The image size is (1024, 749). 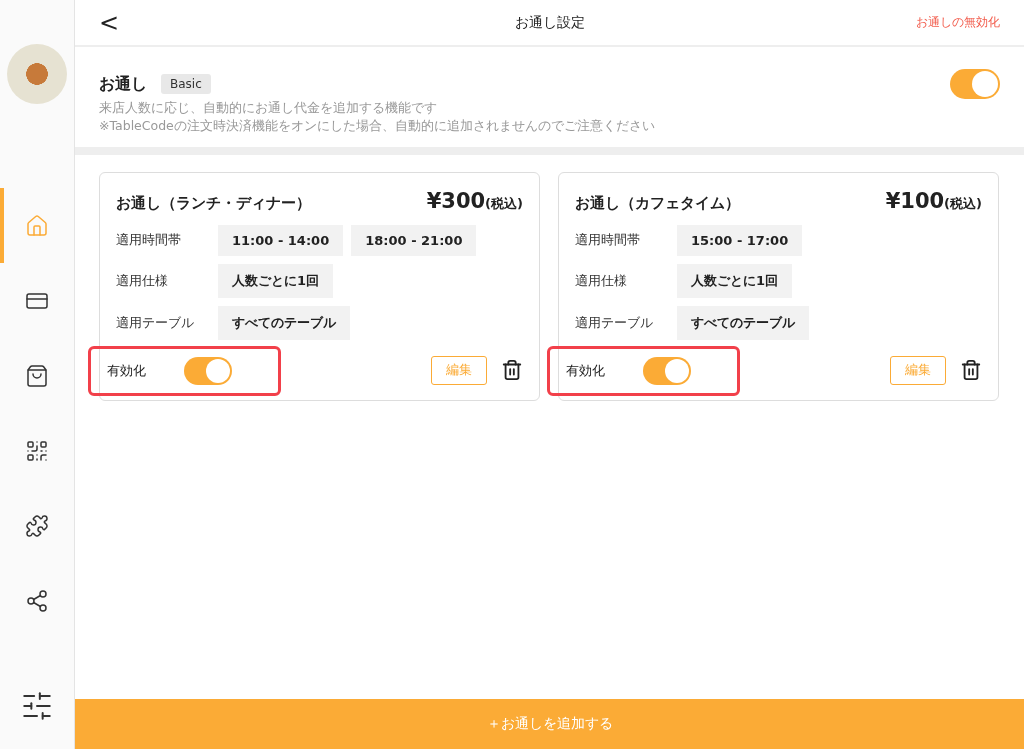 I want to click on feature-toggle, so click(x=975, y=84).